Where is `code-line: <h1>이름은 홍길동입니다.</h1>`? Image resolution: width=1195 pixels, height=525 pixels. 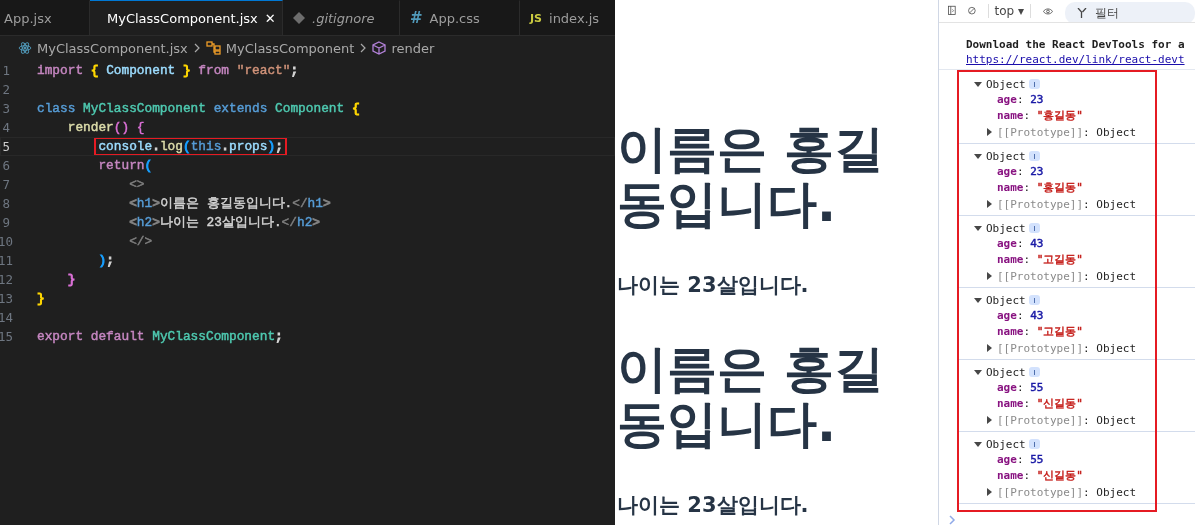 code-line: <h1>이름은 홍길동입니다.</h1> is located at coordinates (229, 204).